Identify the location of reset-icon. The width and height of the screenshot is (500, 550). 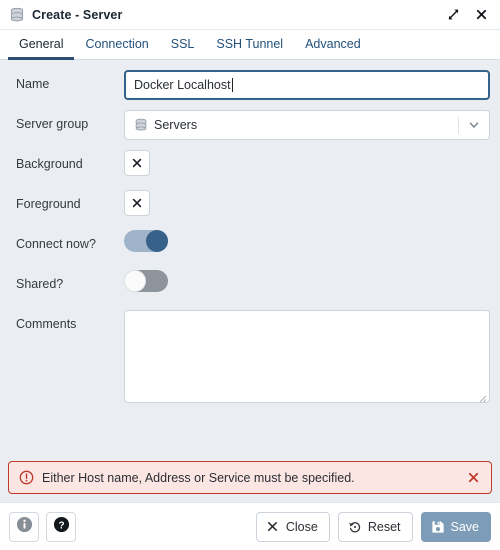
(355, 527).